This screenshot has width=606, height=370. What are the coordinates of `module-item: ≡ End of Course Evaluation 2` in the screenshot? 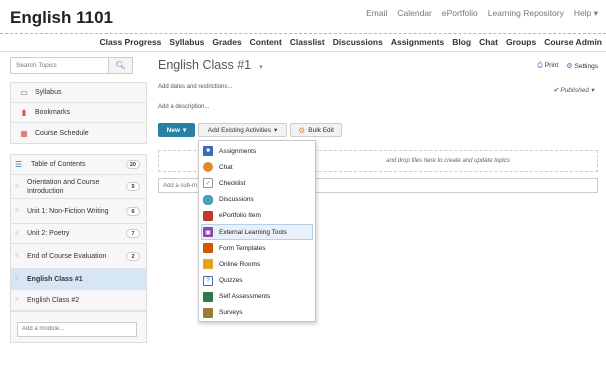 It's located at (78, 256).